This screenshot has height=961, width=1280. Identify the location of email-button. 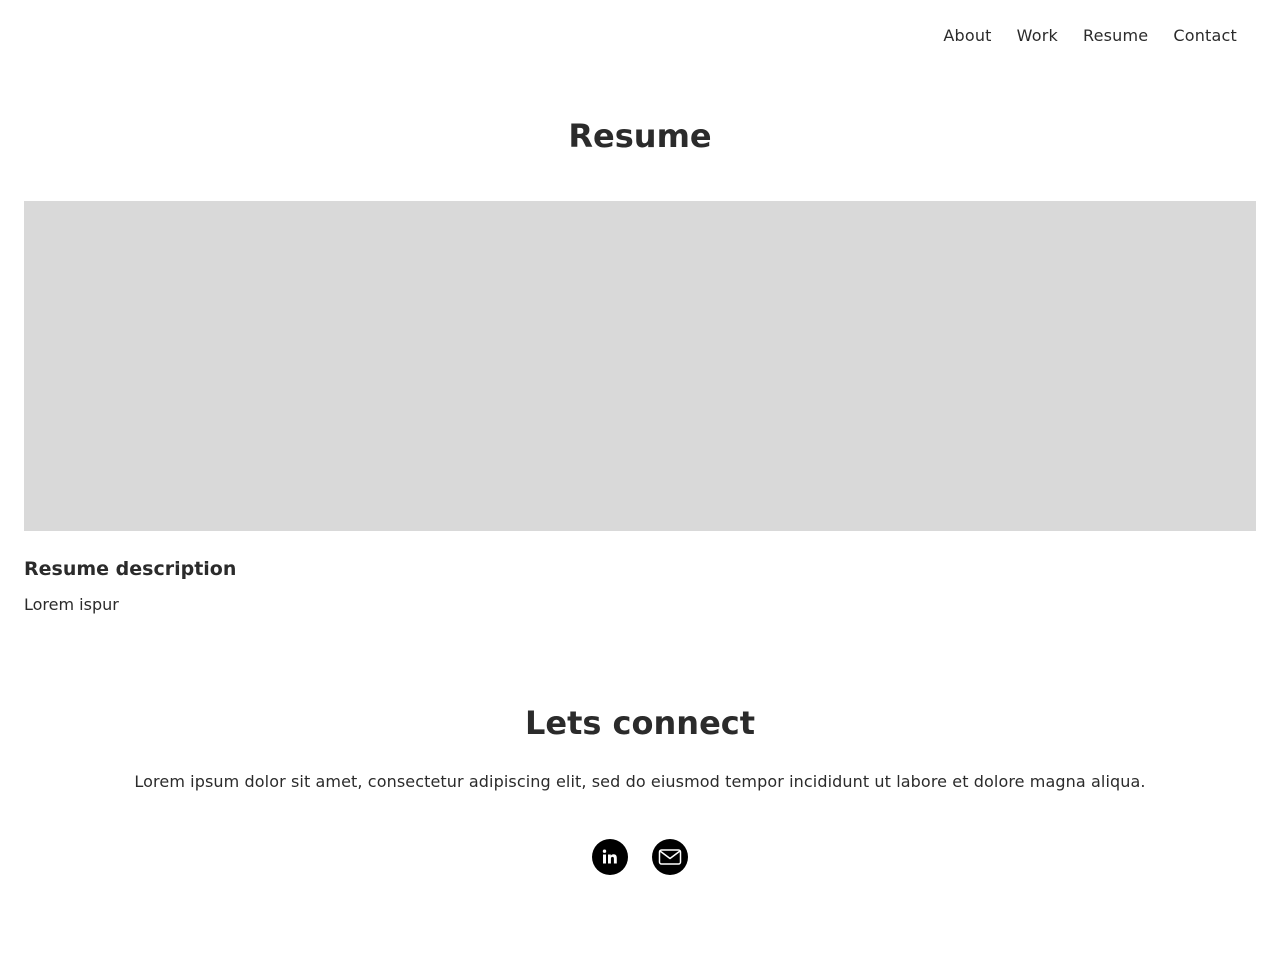
(670, 857).